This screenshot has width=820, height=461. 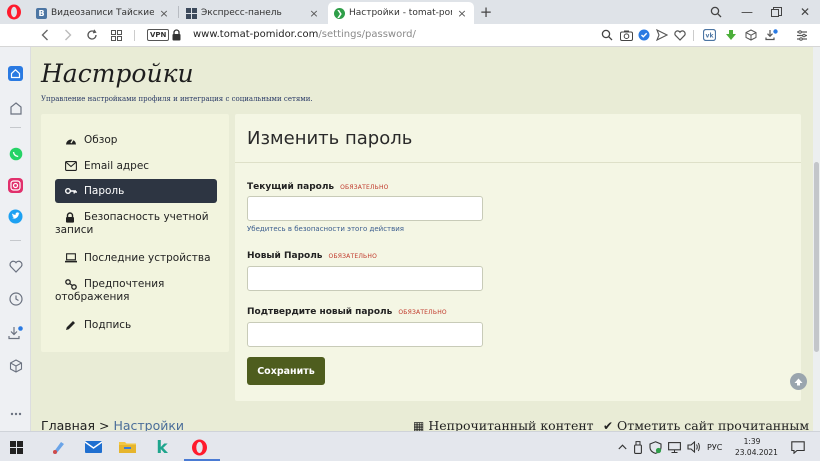 What do you see at coordinates (127, 447) in the screenshot?
I see `file-explorer-icon` at bounding box center [127, 447].